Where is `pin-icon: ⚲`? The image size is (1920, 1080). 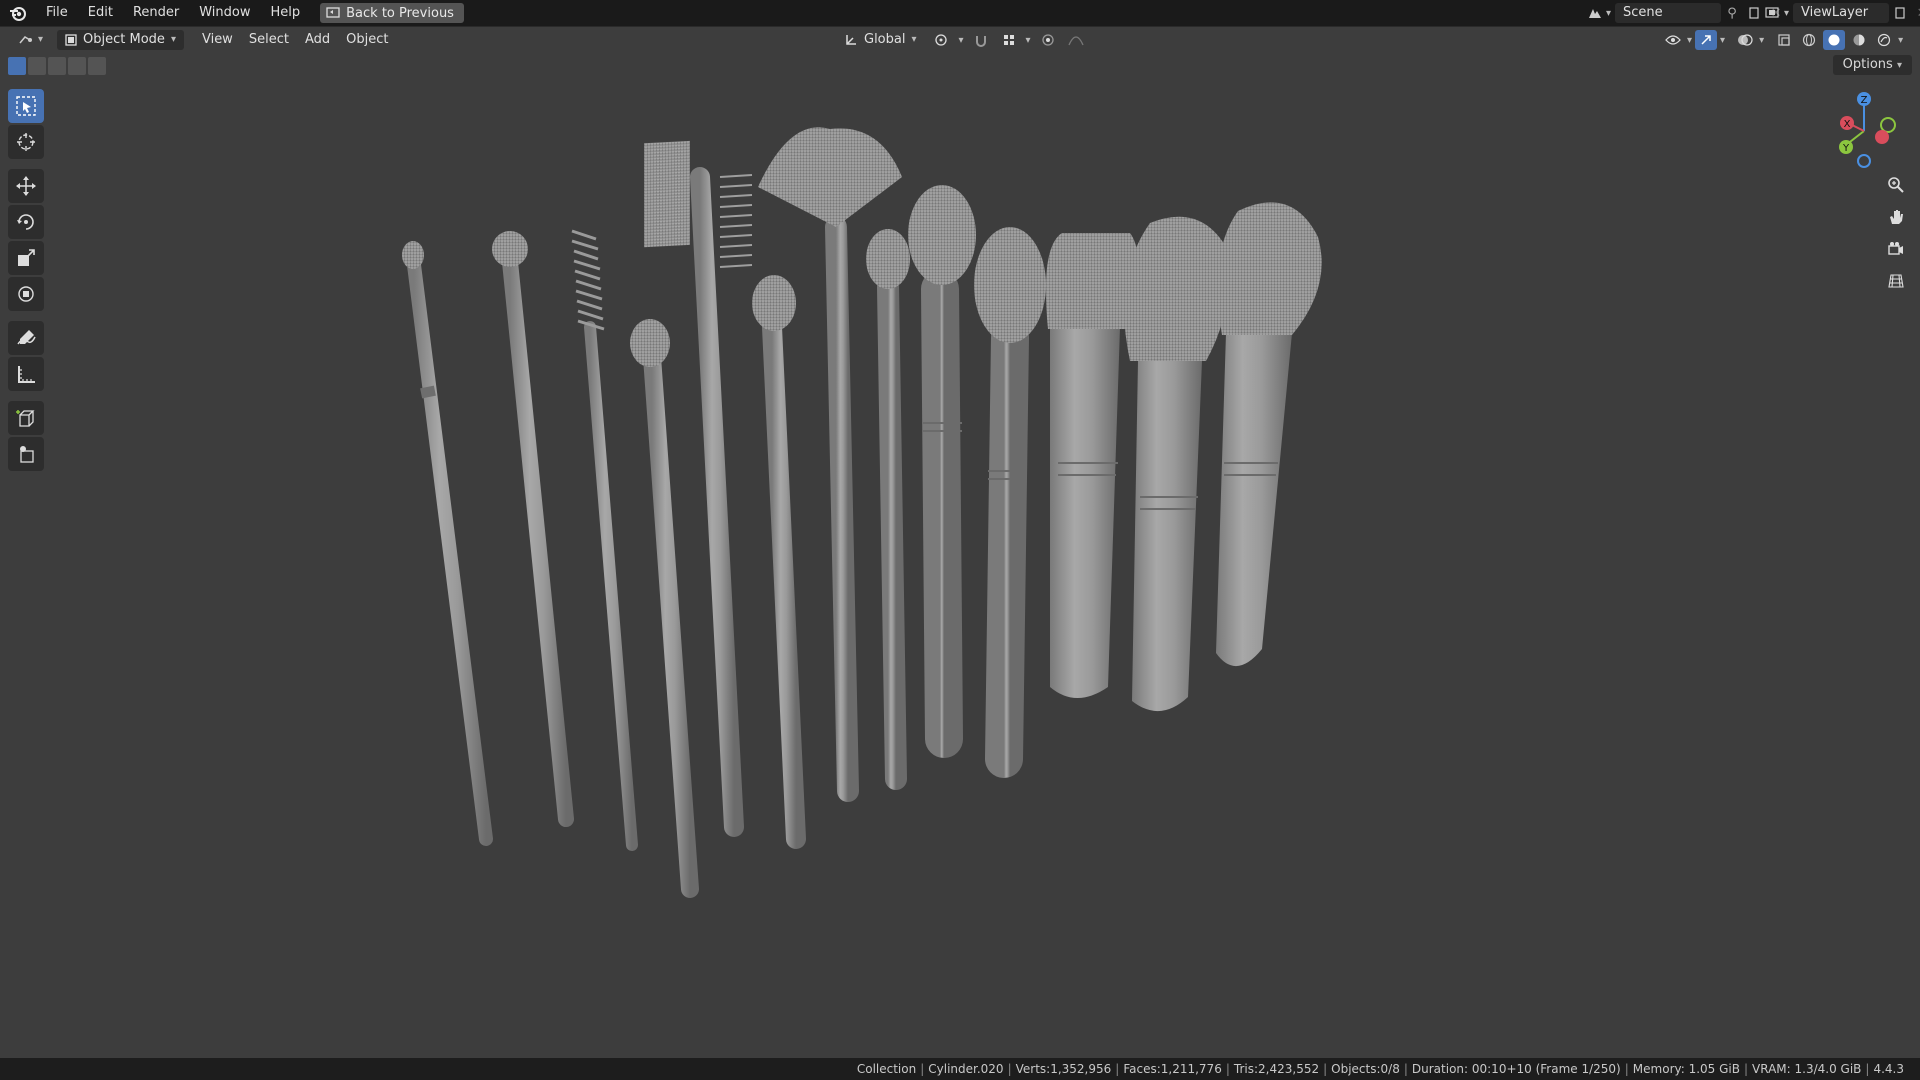 pin-icon: ⚲ is located at coordinates (1732, 13).